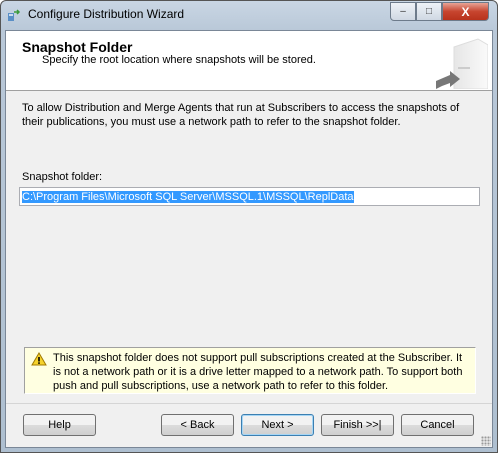  I want to click on server-arrow-icon, so click(462, 63).